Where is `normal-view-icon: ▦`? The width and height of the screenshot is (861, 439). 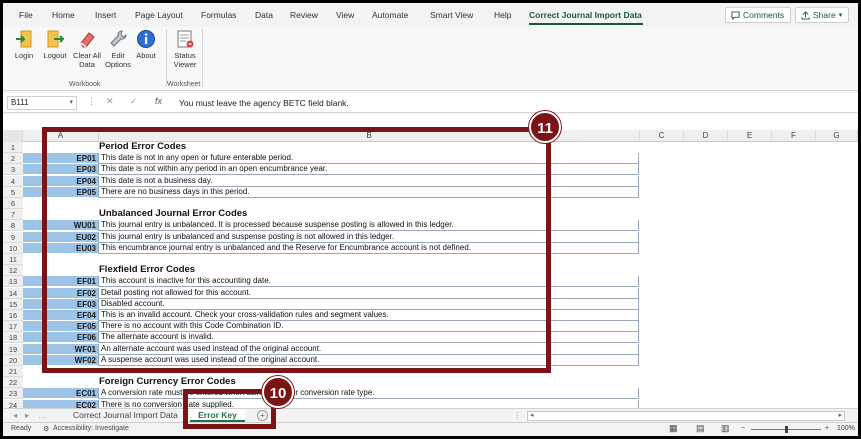 normal-view-icon: ▦ is located at coordinates (673, 428).